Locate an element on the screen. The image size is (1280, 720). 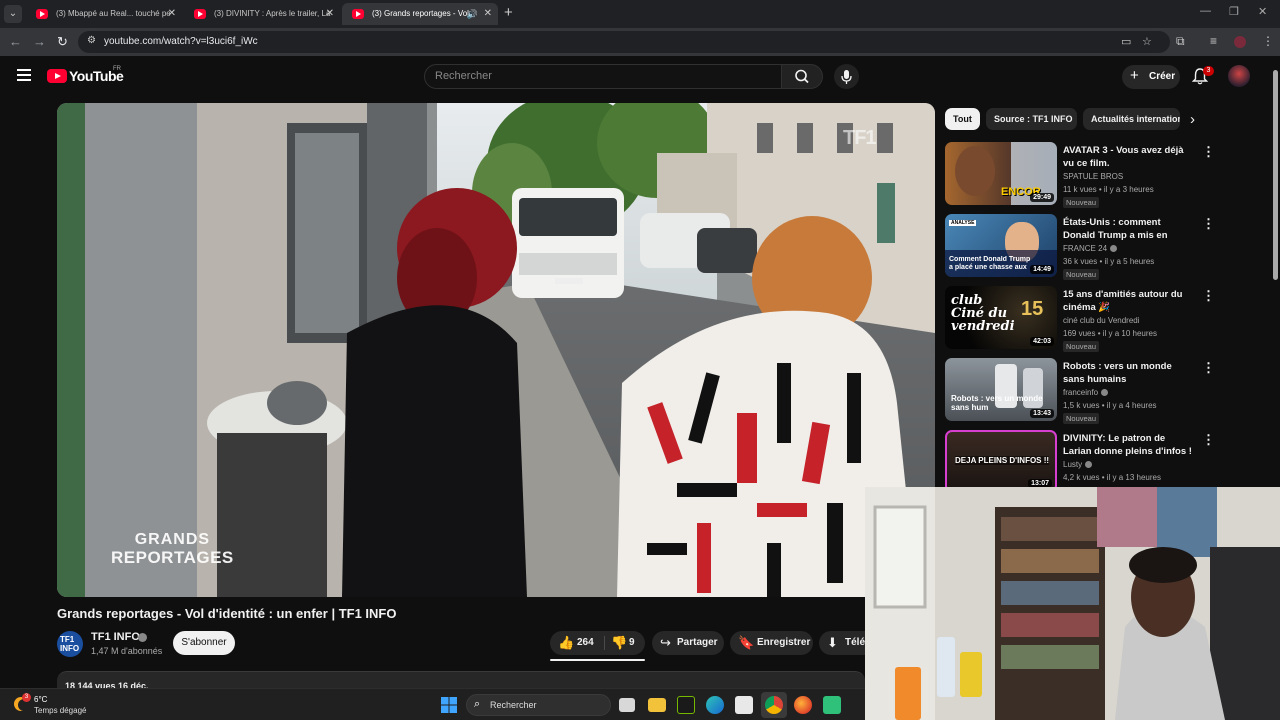
like-count: 264 is located at coordinates (585, 642).